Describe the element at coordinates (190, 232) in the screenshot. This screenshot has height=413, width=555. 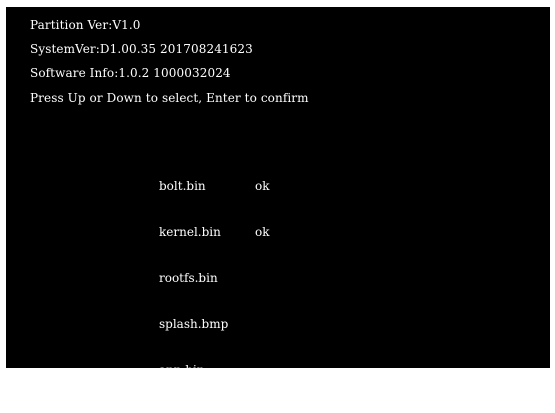
I see `file-name: kernel.bin` at that location.